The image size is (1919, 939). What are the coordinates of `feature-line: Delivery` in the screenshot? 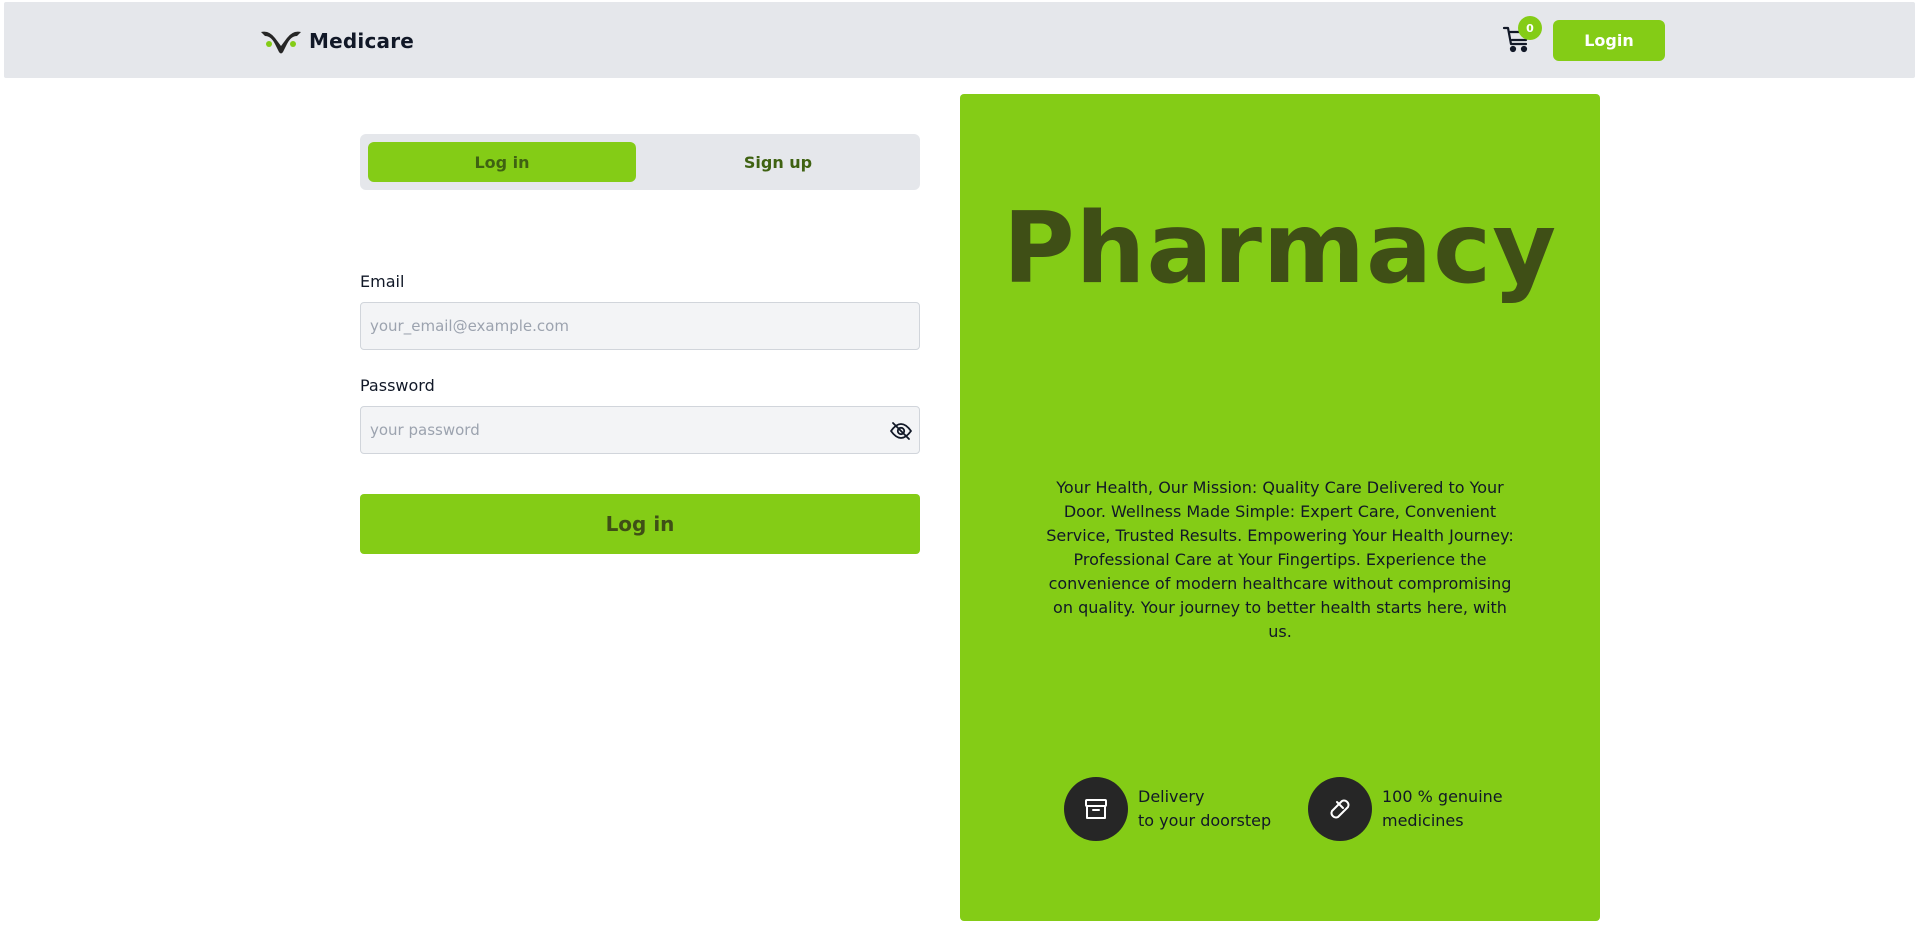 It's located at (1171, 796).